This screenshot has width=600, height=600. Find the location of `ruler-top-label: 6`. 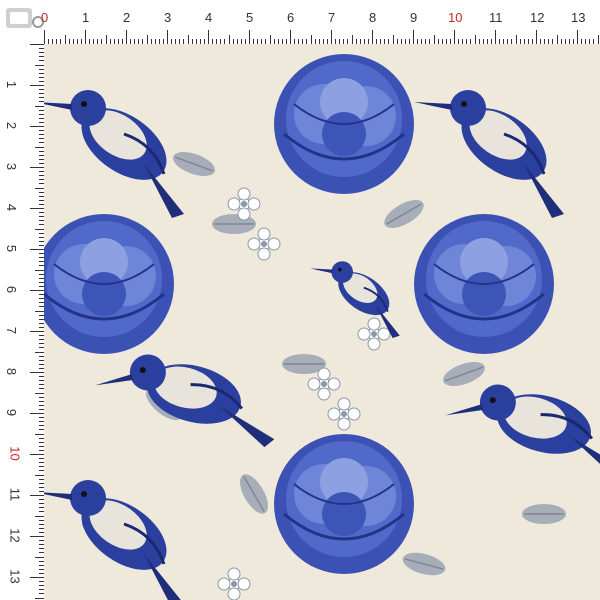

ruler-top-label: 6 is located at coordinates (291, 17).